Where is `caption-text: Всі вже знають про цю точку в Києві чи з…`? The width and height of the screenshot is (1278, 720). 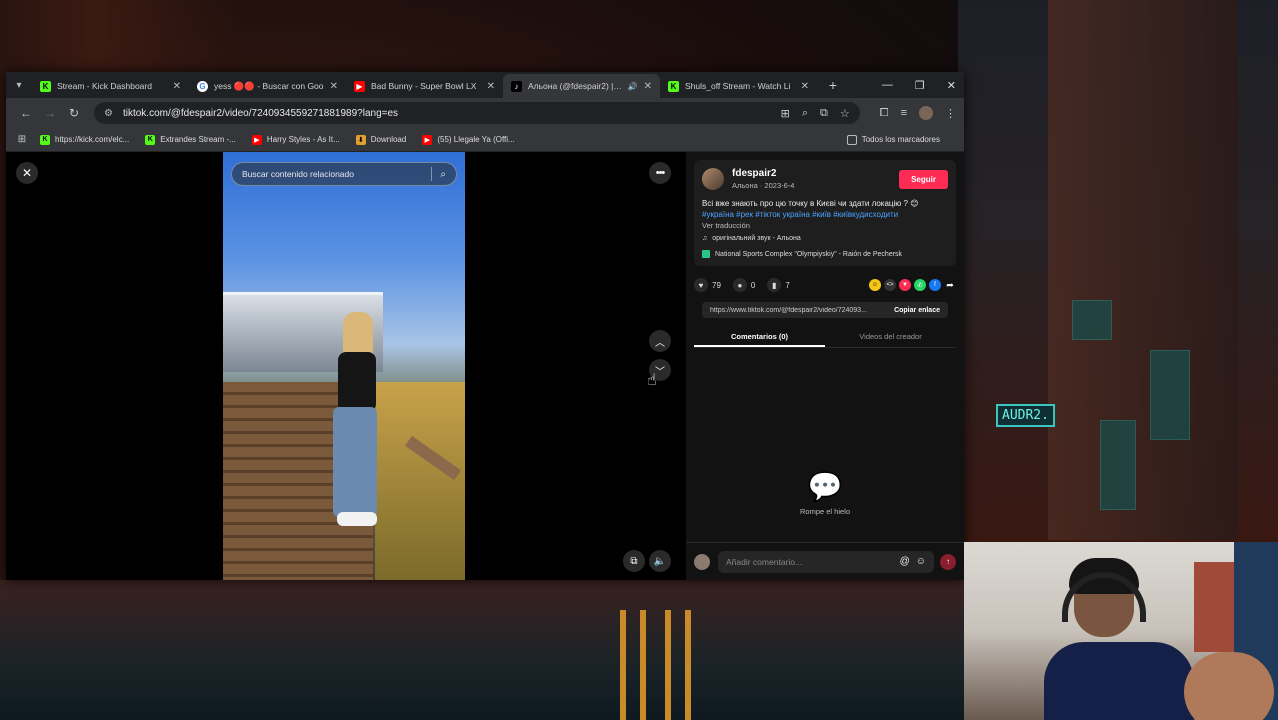 caption-text: Всі вже знають про цю точку в Києві чи з… is located at coordinates (810, 203).